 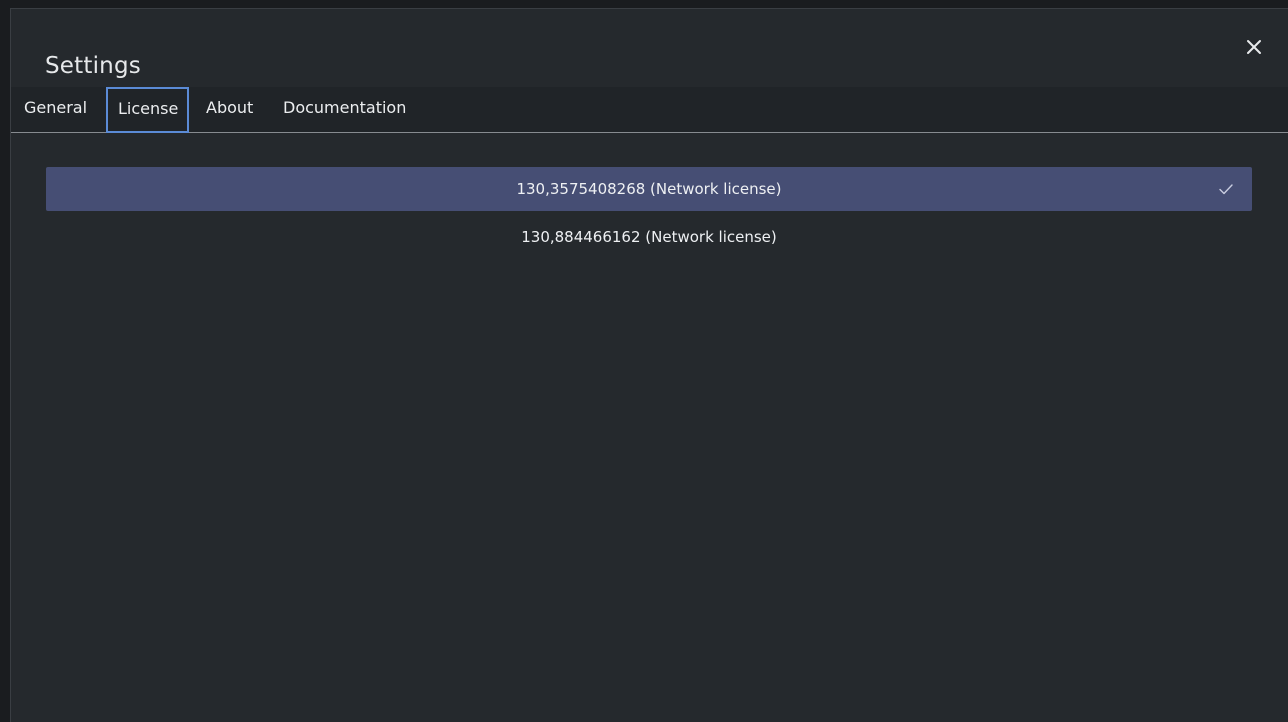 I want to click on tab-bar: General License About Documentation, so click(x=649, y=110).